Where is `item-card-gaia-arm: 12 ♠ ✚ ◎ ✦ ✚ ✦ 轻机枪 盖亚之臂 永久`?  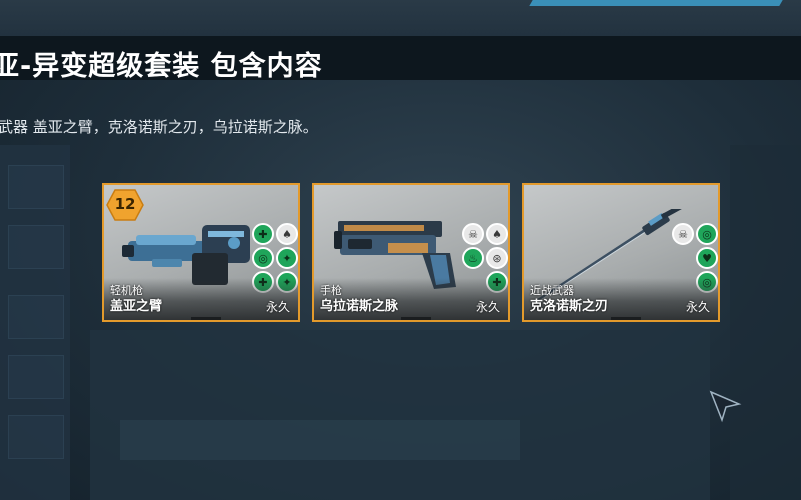 item-card-gaia-arm: 12 ♠ ✚ ◎ ✦ ✚ ✦ 轻机枪 盖亚之臂 永久 is located at coordinates (201, 252).